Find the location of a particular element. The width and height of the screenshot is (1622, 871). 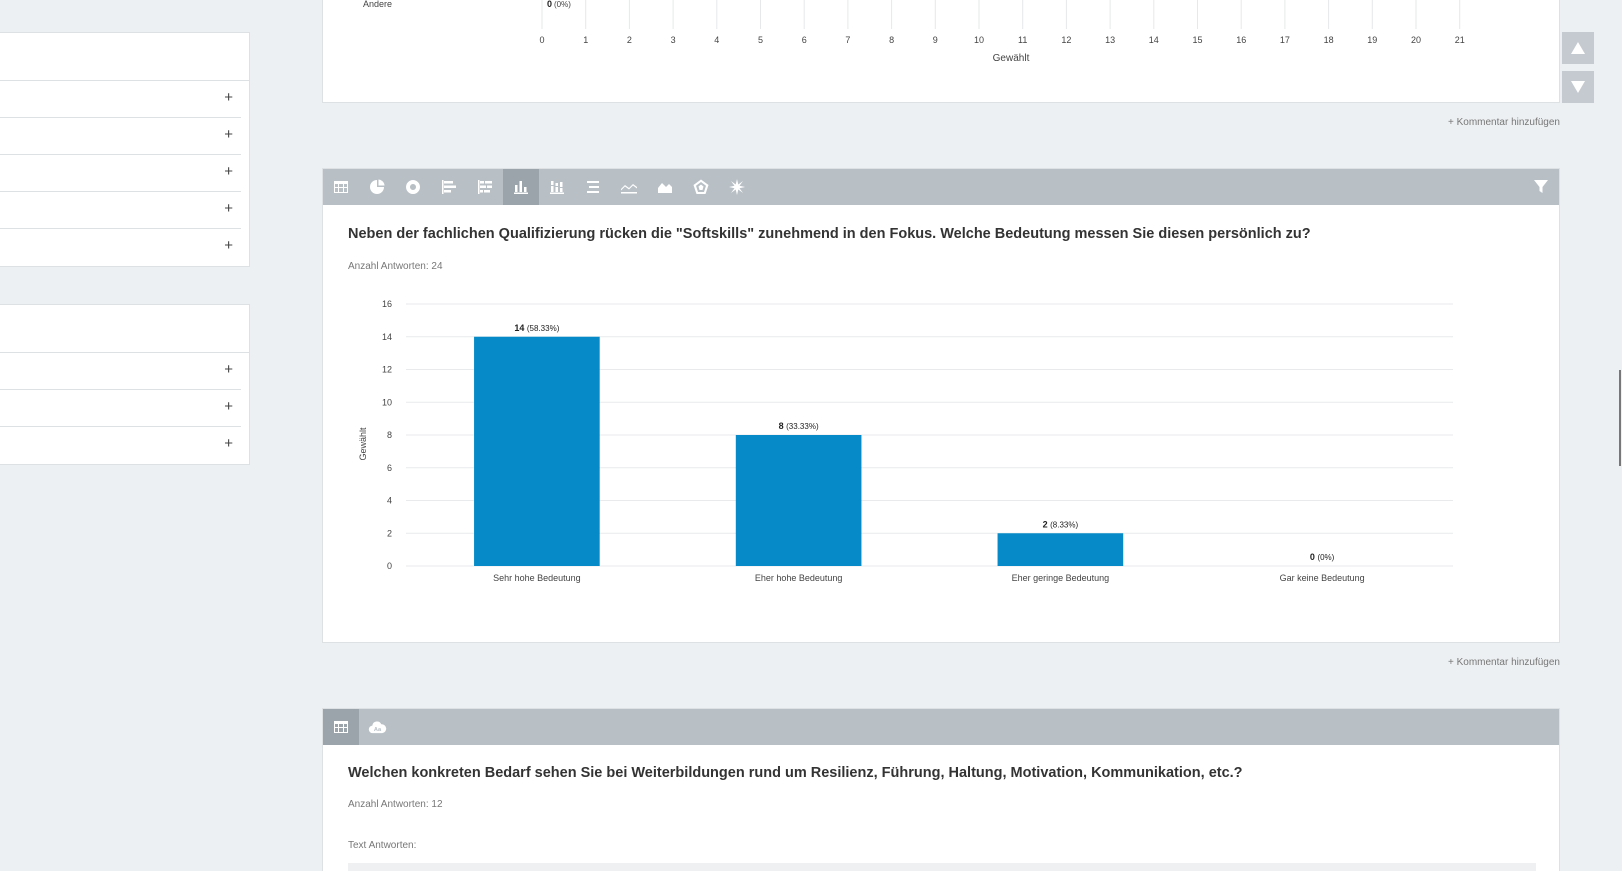

chart-type-donut is located at coordinates (413, 187).